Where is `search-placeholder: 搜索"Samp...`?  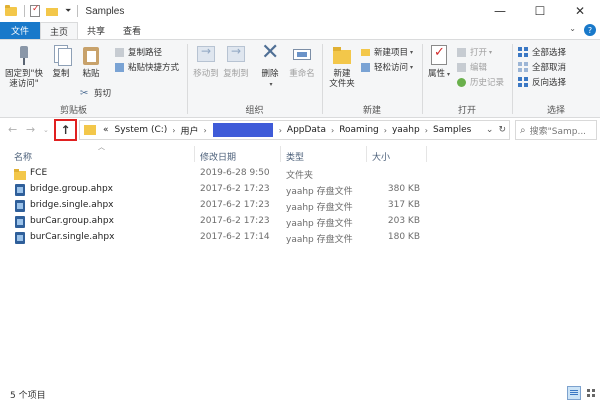
search-placeholder: 搜索"Samp... is located at coordinates (558, 131).